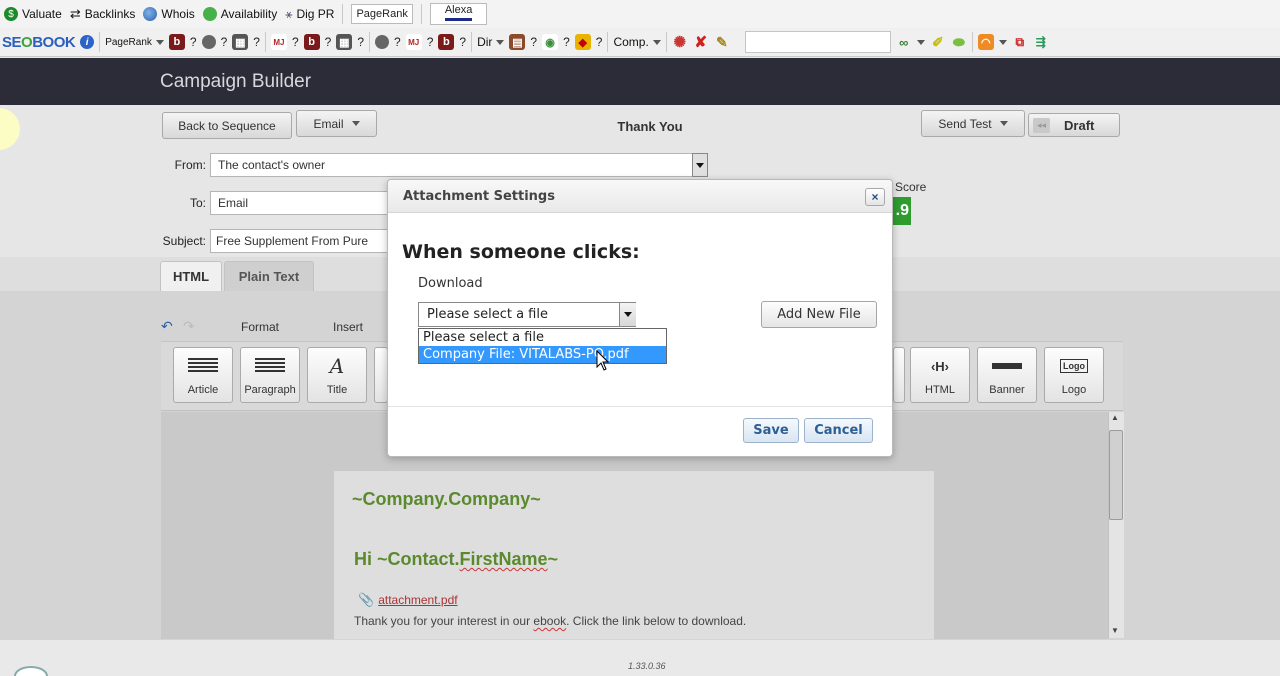  I want to click on spam-score-badge: .9, so click(902, 211).